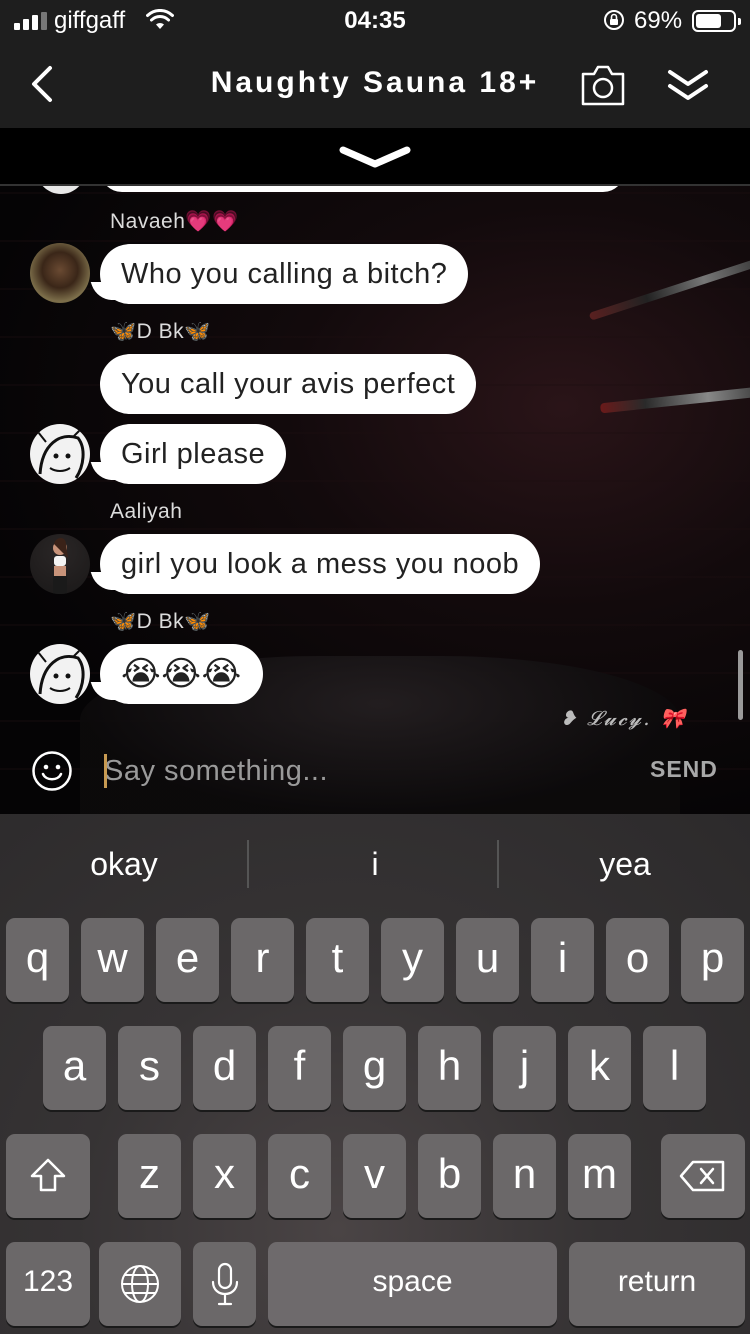  I want to click on message-input, so click(354, 771).